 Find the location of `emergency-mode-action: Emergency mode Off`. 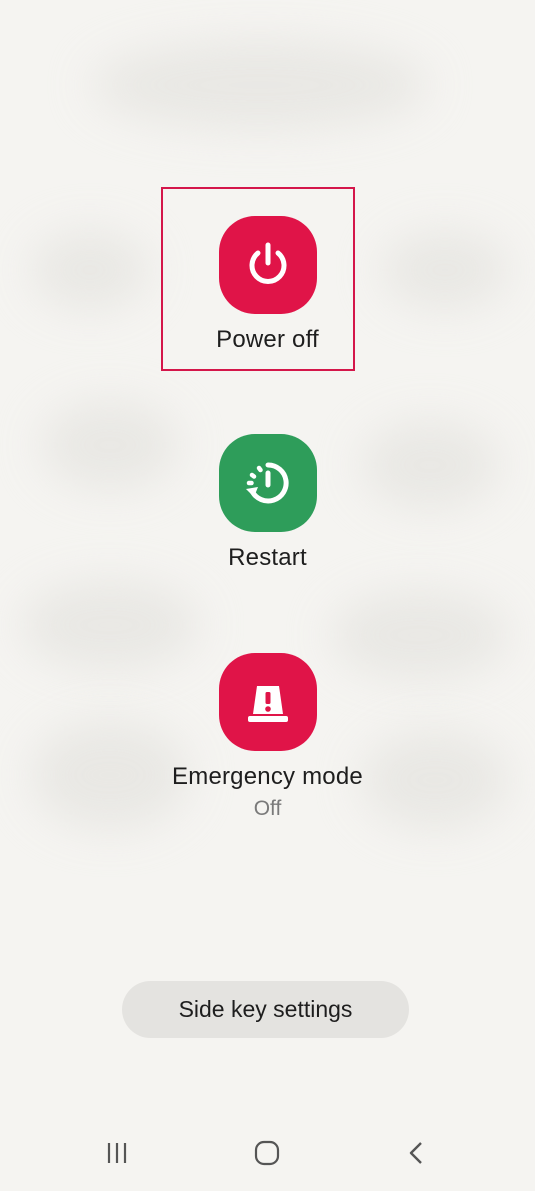

emergency-mode-action: Emergency mode Off is located at coordinates (267, 737).